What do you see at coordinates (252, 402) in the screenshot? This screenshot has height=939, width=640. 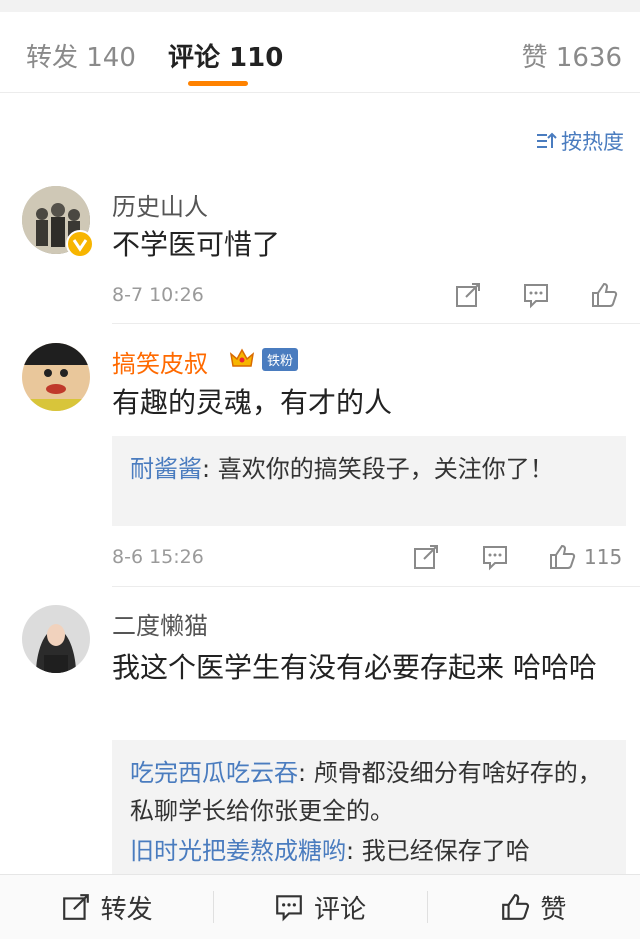 I see `comment-text: 有趣的灵魂，有才的人` at bounding box center [252, 402].